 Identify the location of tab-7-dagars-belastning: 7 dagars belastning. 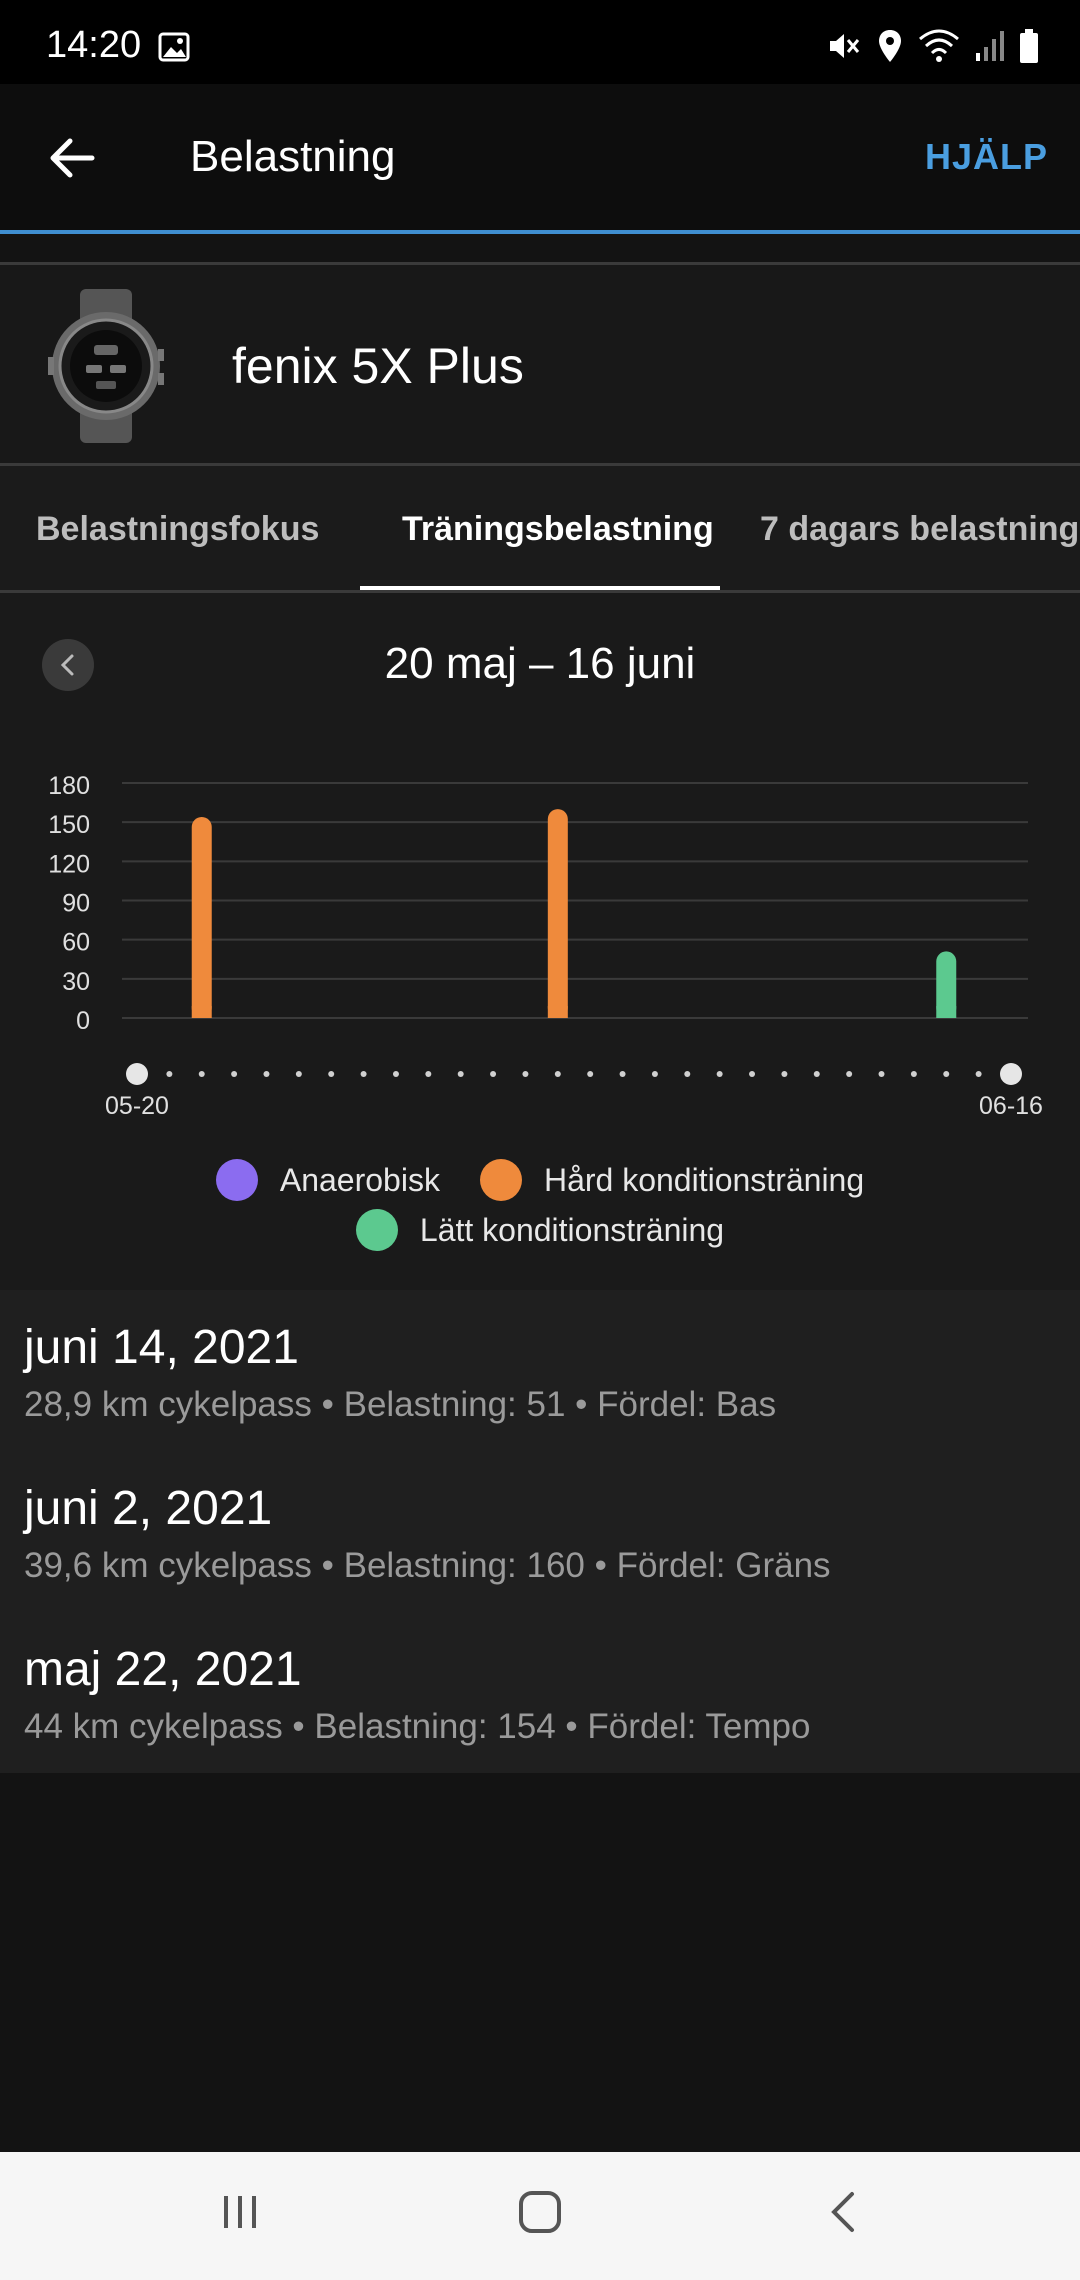
(919, 529).